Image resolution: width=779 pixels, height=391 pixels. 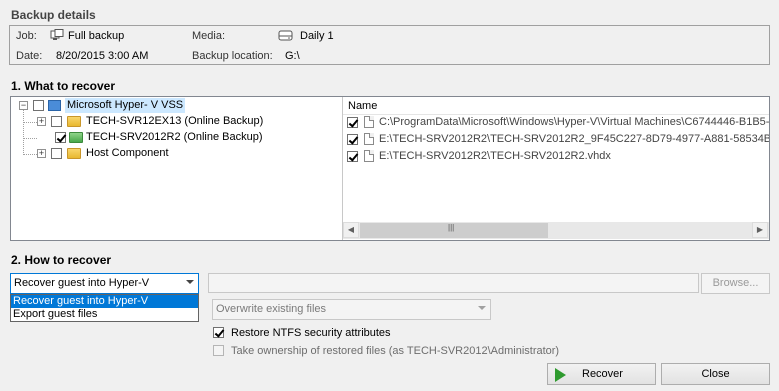 I want to click on job-value: Full backup, so click(x=96, y=36).